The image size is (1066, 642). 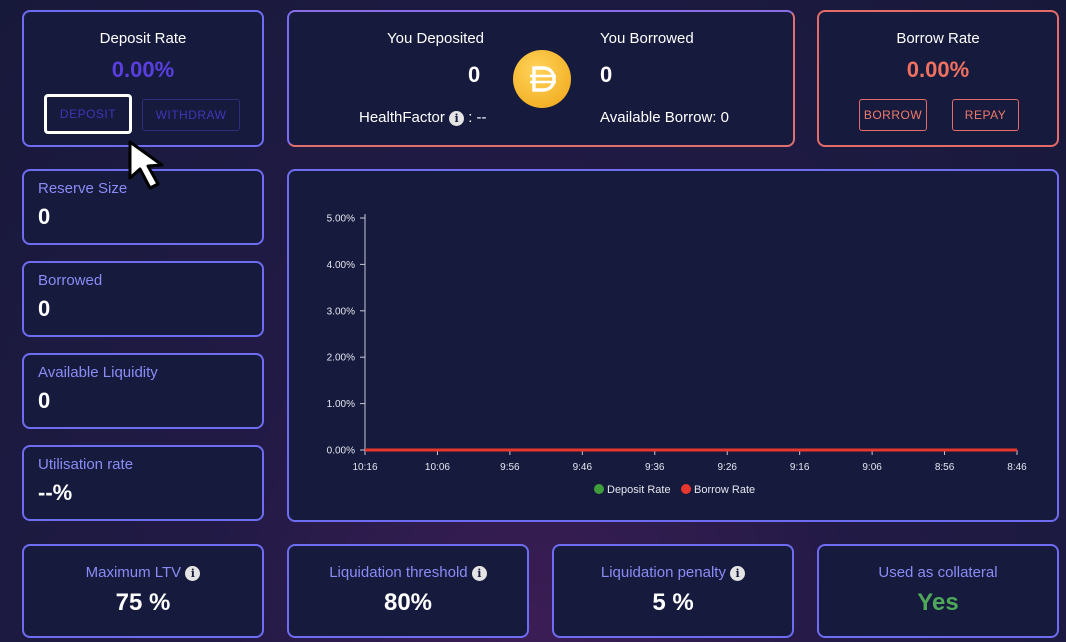 What do you see at coordinates (437, 467) in the screenshot?
I see `x-tick-label: 10:06` at bounding box center [437, 467].